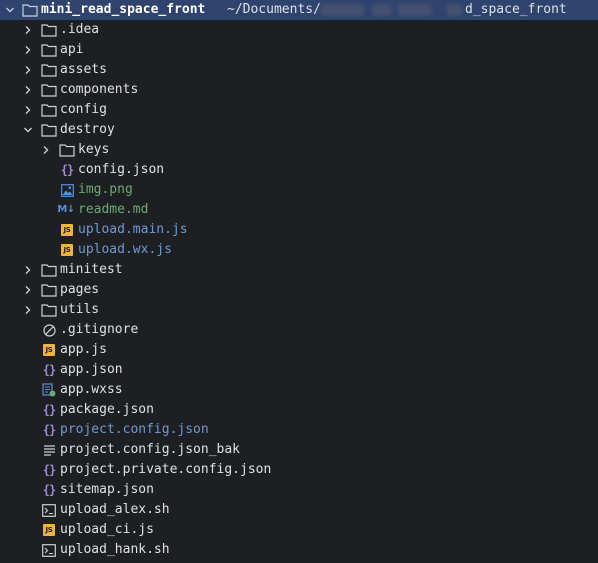  I want to click on tree-item-file: {} project.config.json, so click(299, 430).